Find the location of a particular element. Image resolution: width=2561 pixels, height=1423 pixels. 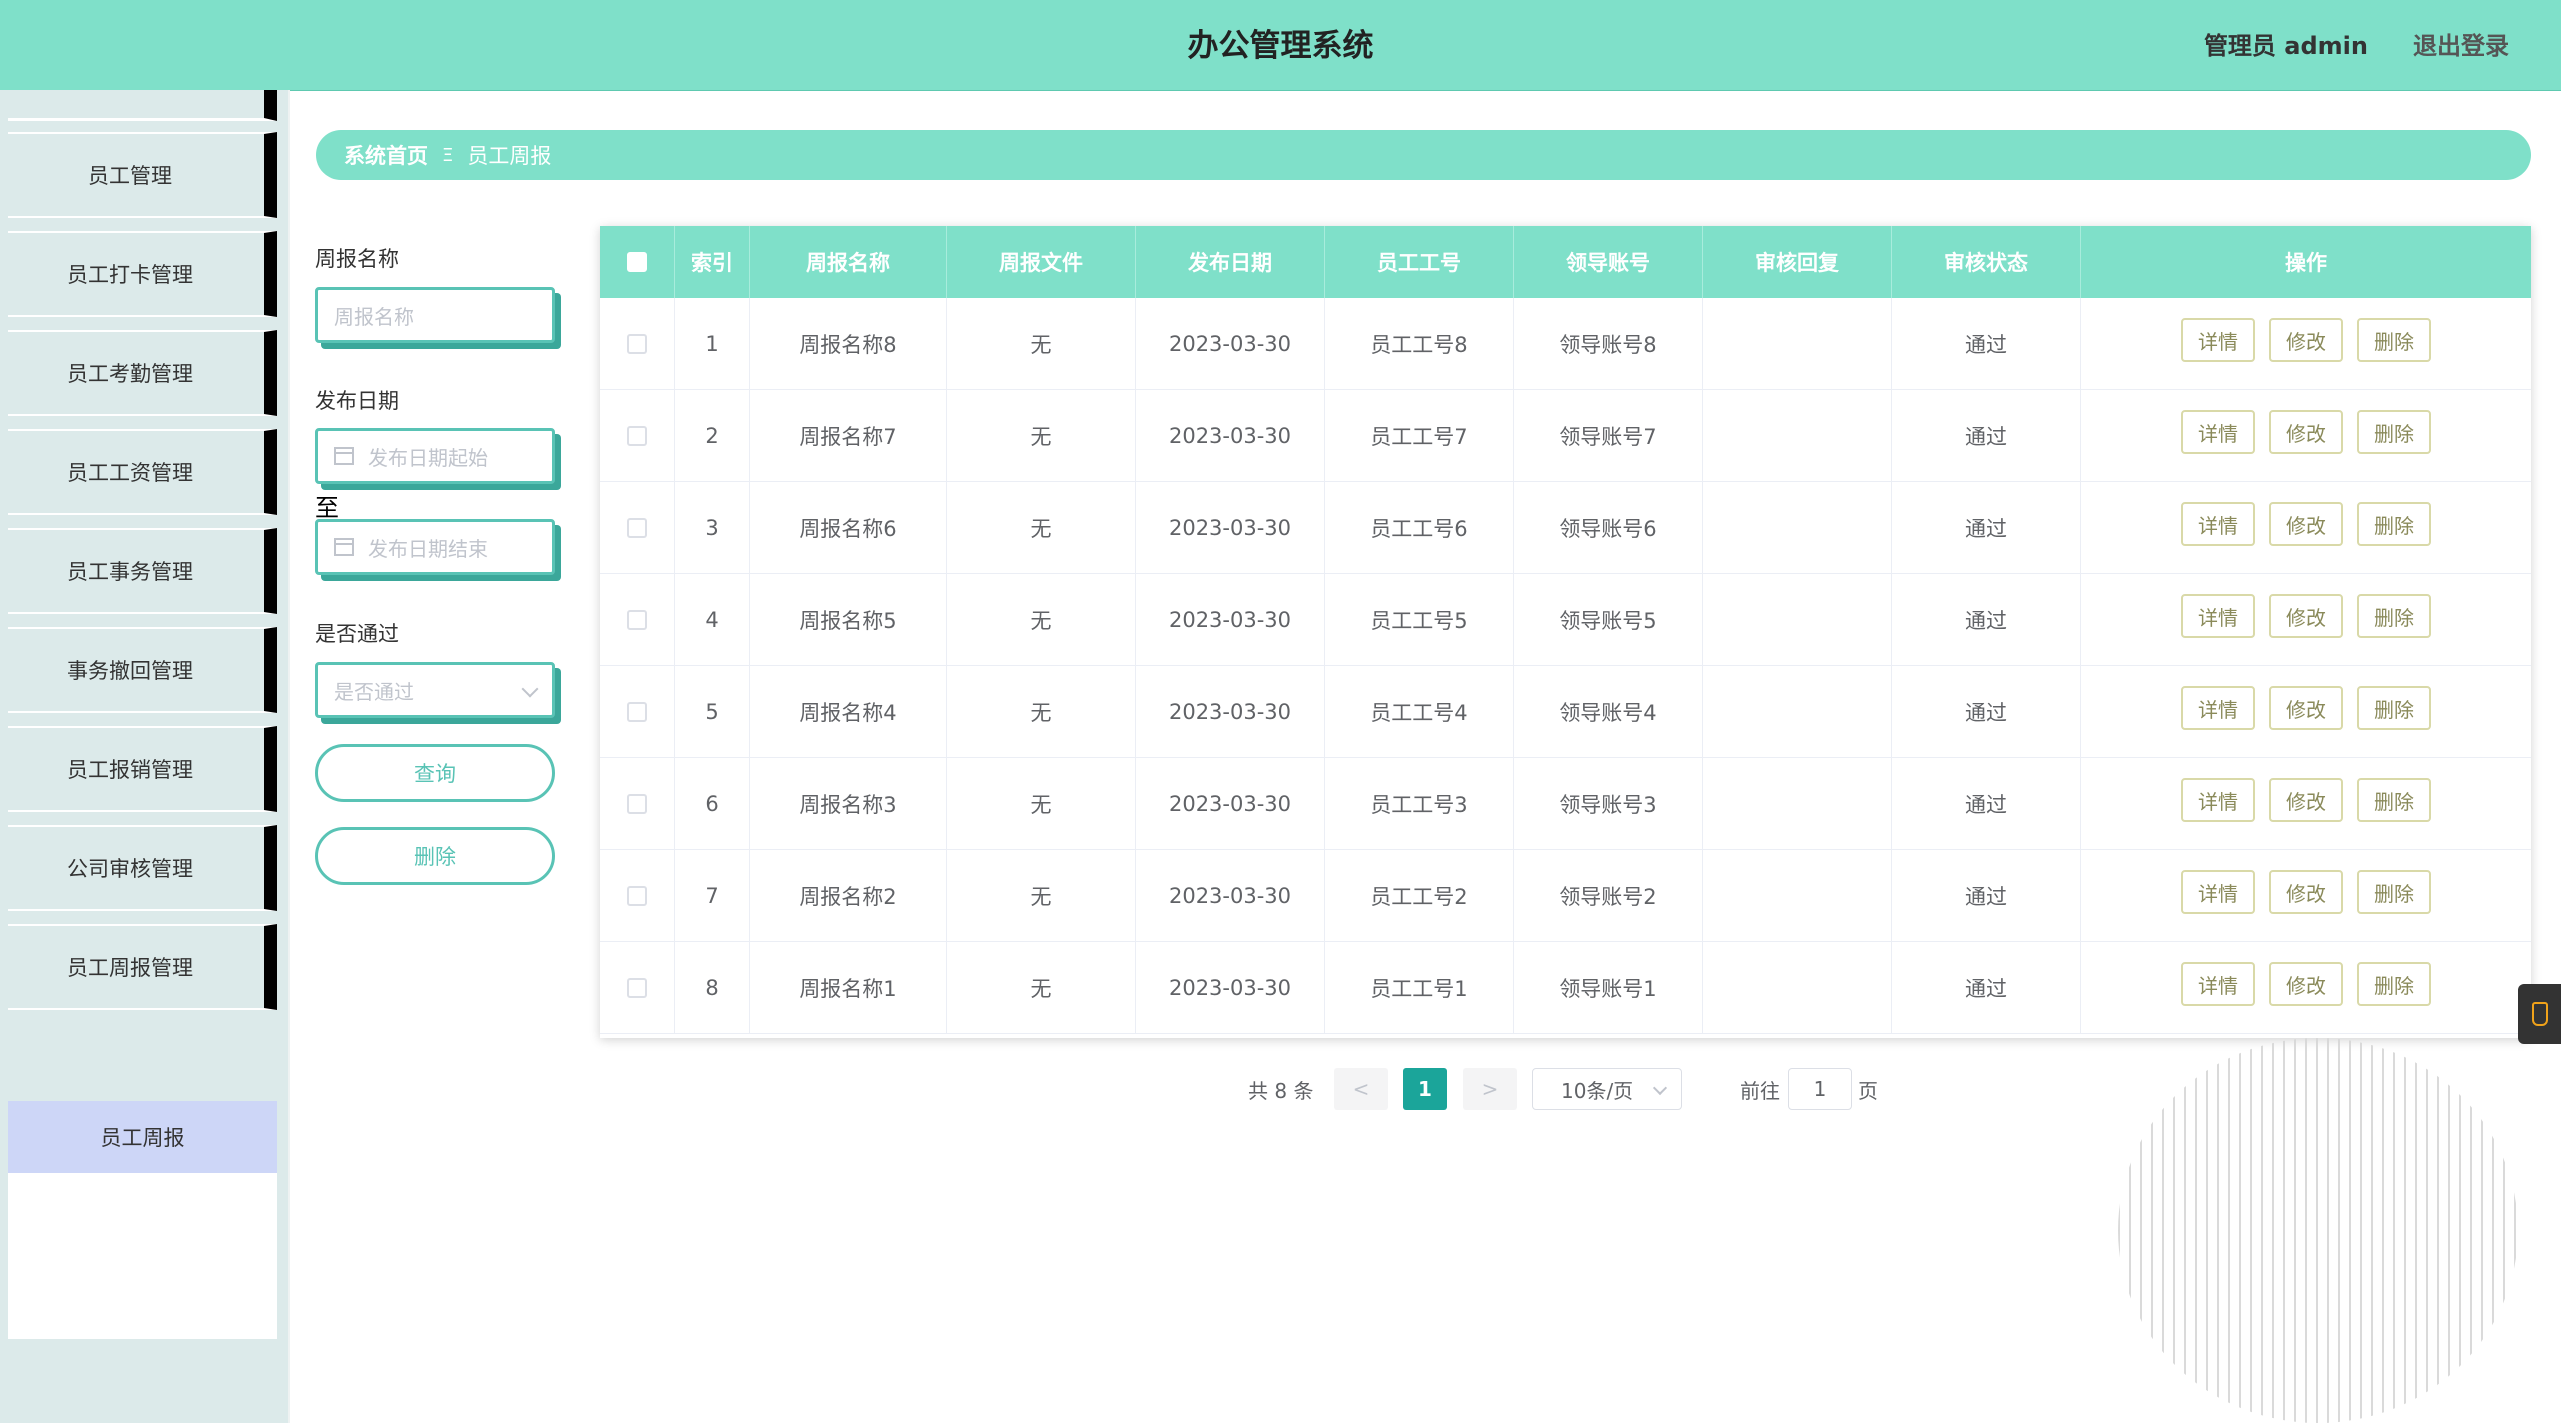

batch-delete-button: 删除 is located at coordinates (435, 856).